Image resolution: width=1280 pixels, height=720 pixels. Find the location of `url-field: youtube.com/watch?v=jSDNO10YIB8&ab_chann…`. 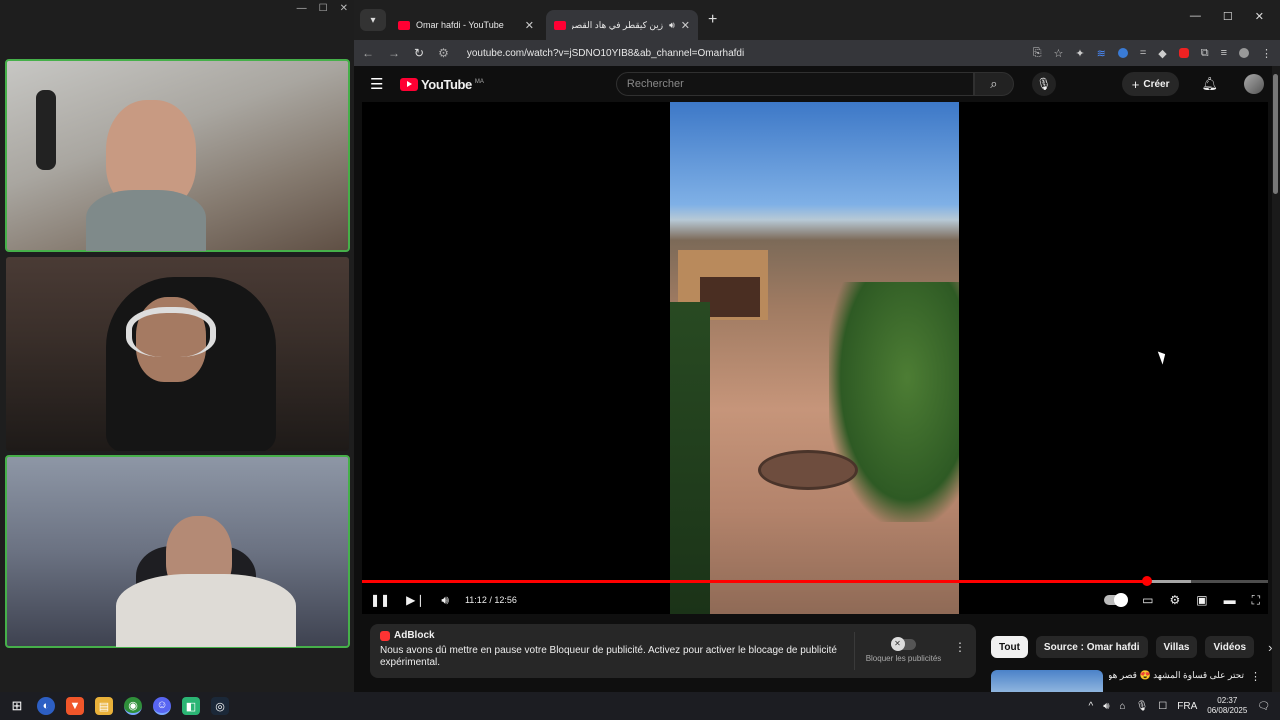

url-field: youtube.com/watch?v=jSDNO10YIB8&ab_chann… is located at coordinates (743, 53).